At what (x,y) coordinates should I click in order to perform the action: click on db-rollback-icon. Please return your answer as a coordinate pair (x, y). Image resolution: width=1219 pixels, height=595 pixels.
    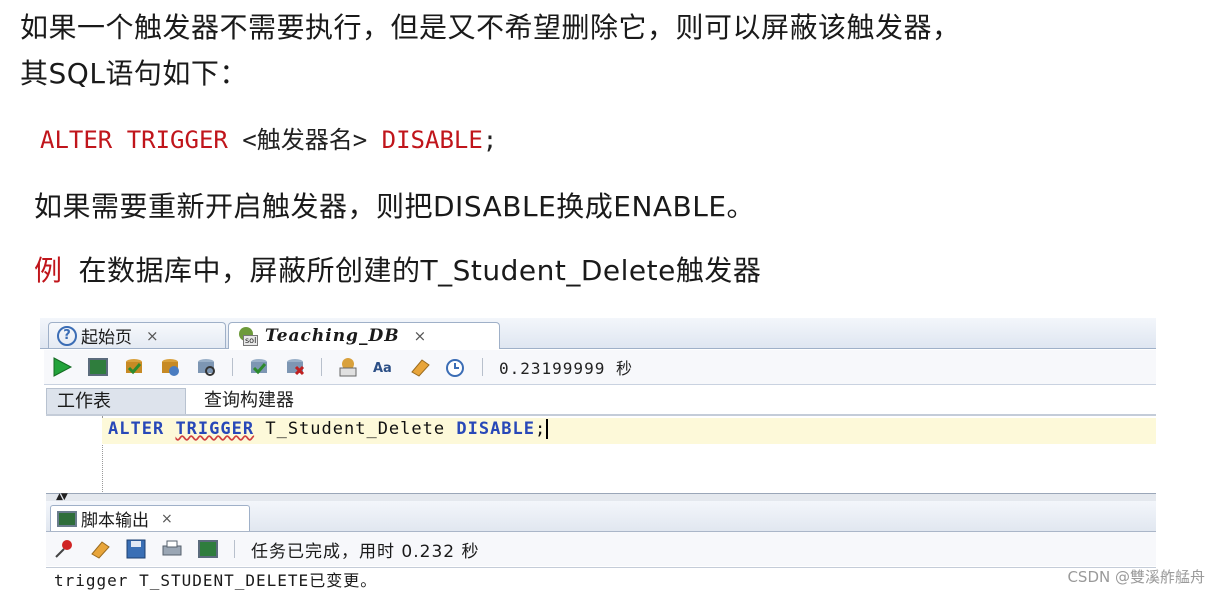
    Looking at the image, I should click on (170, 367).